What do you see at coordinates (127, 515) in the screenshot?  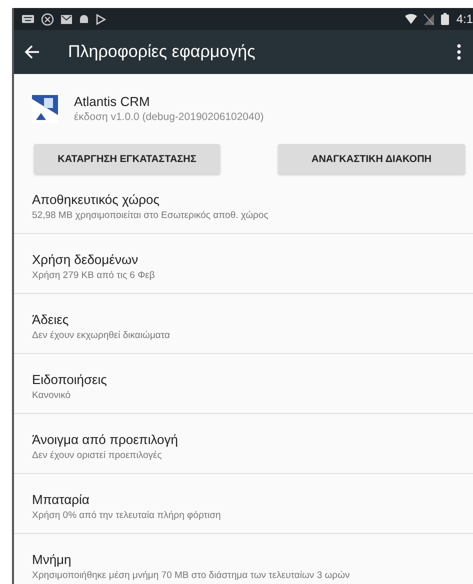 I see `setting-summary: Χρήση 0% από την τελευταία πλήρη φόρτιση` at bounding box center [127, 515].